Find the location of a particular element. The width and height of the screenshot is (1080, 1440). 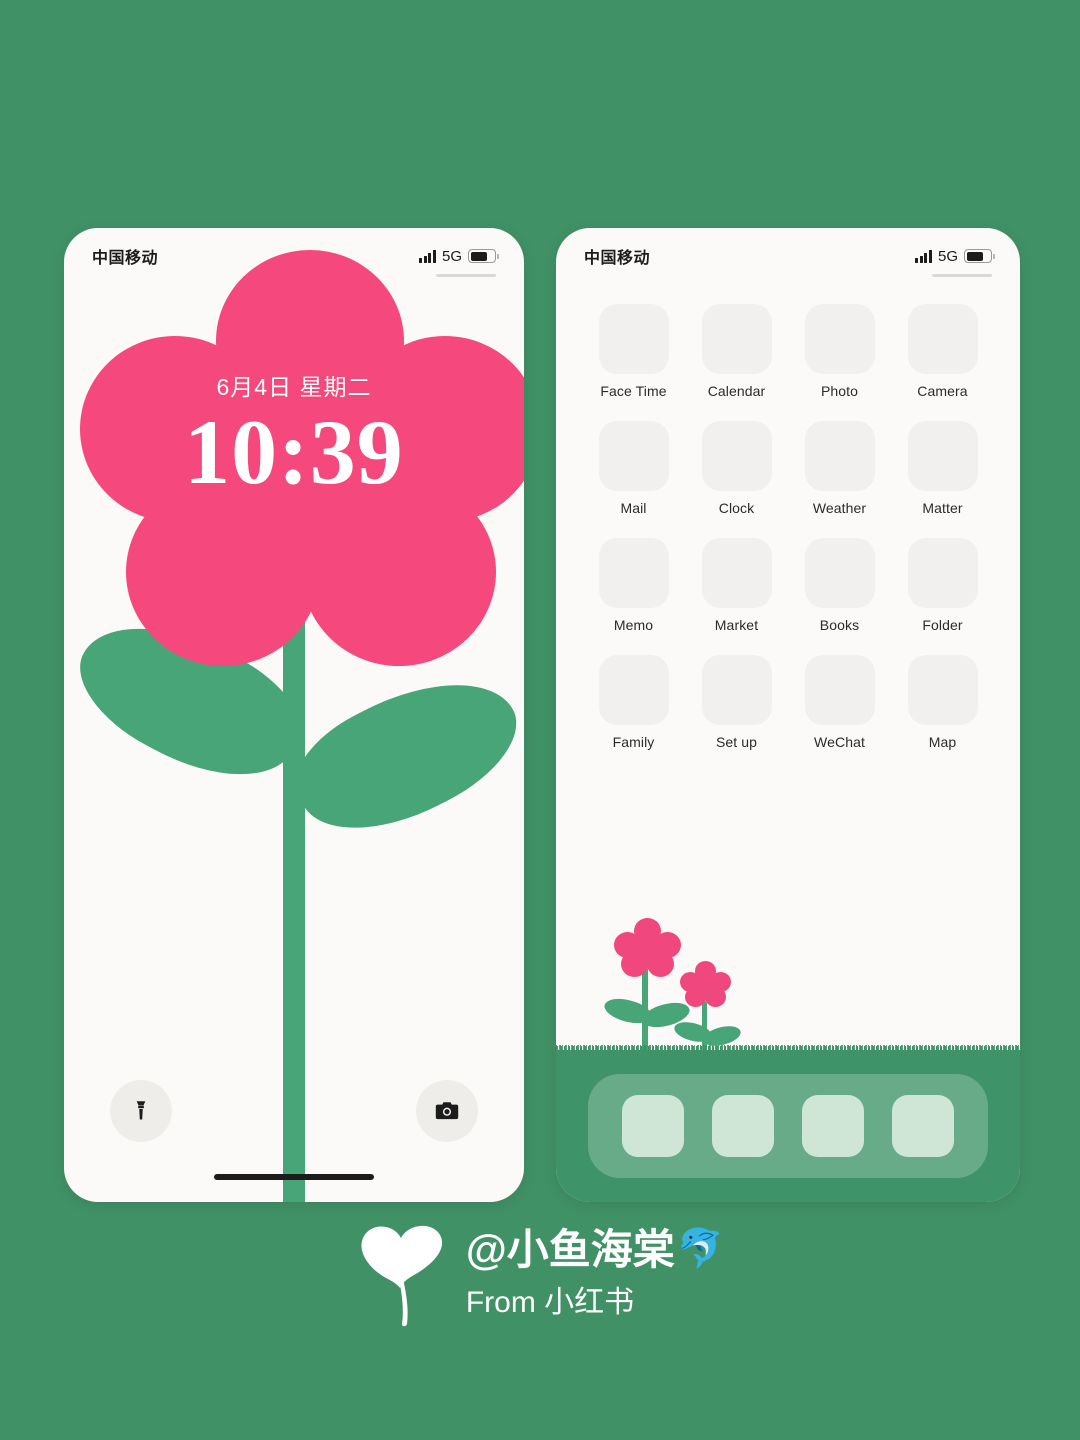

flashlight-button is located at coordinates (141, 1111).